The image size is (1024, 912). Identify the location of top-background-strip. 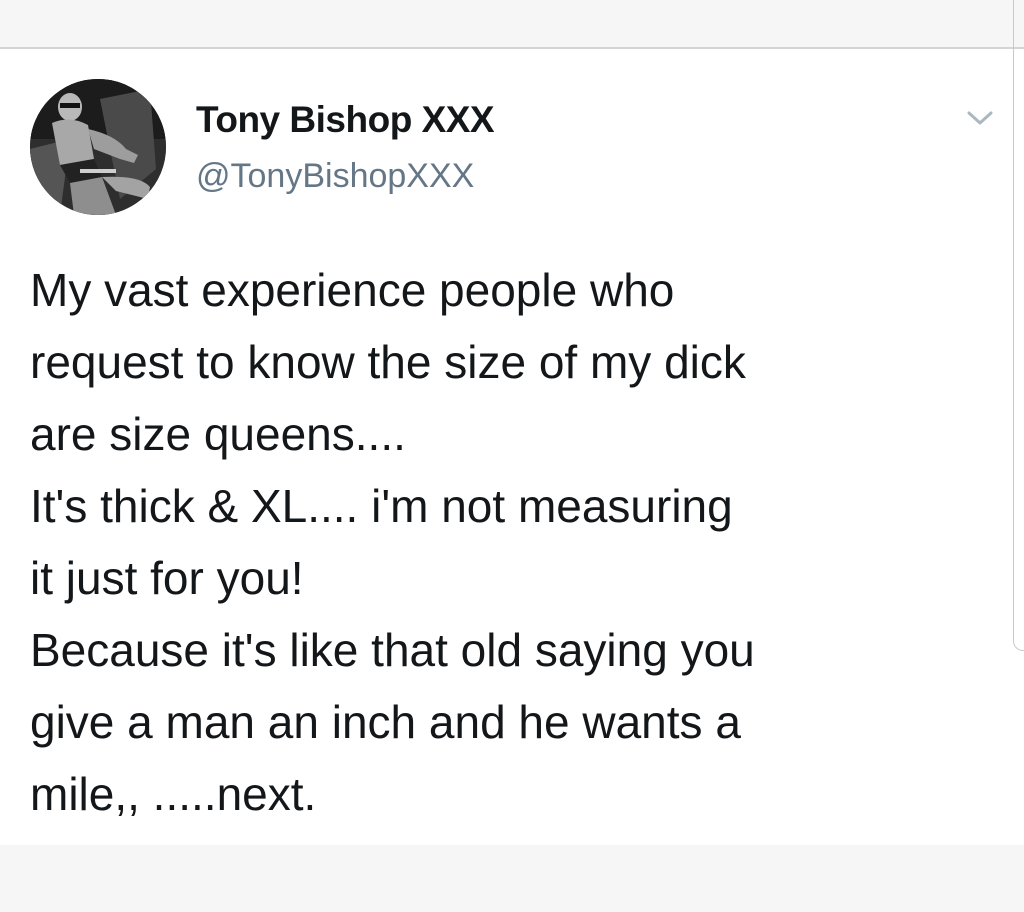
(512, 24).